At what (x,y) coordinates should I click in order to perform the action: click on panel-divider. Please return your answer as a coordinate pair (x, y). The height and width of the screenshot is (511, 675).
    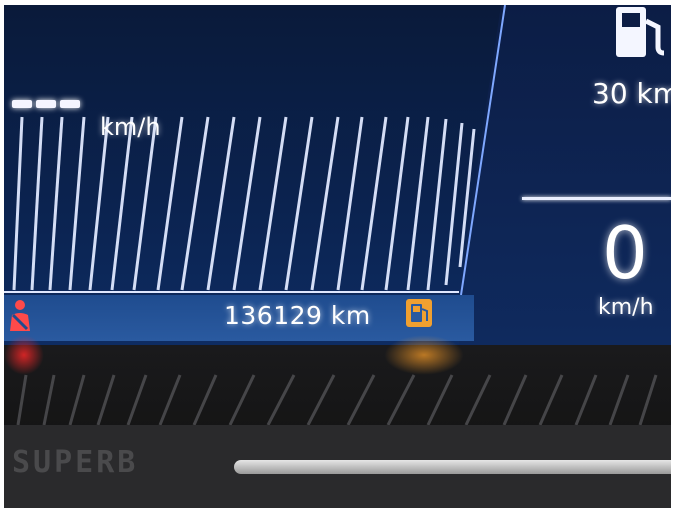
    Looking at the image, I should click on (483, 150).